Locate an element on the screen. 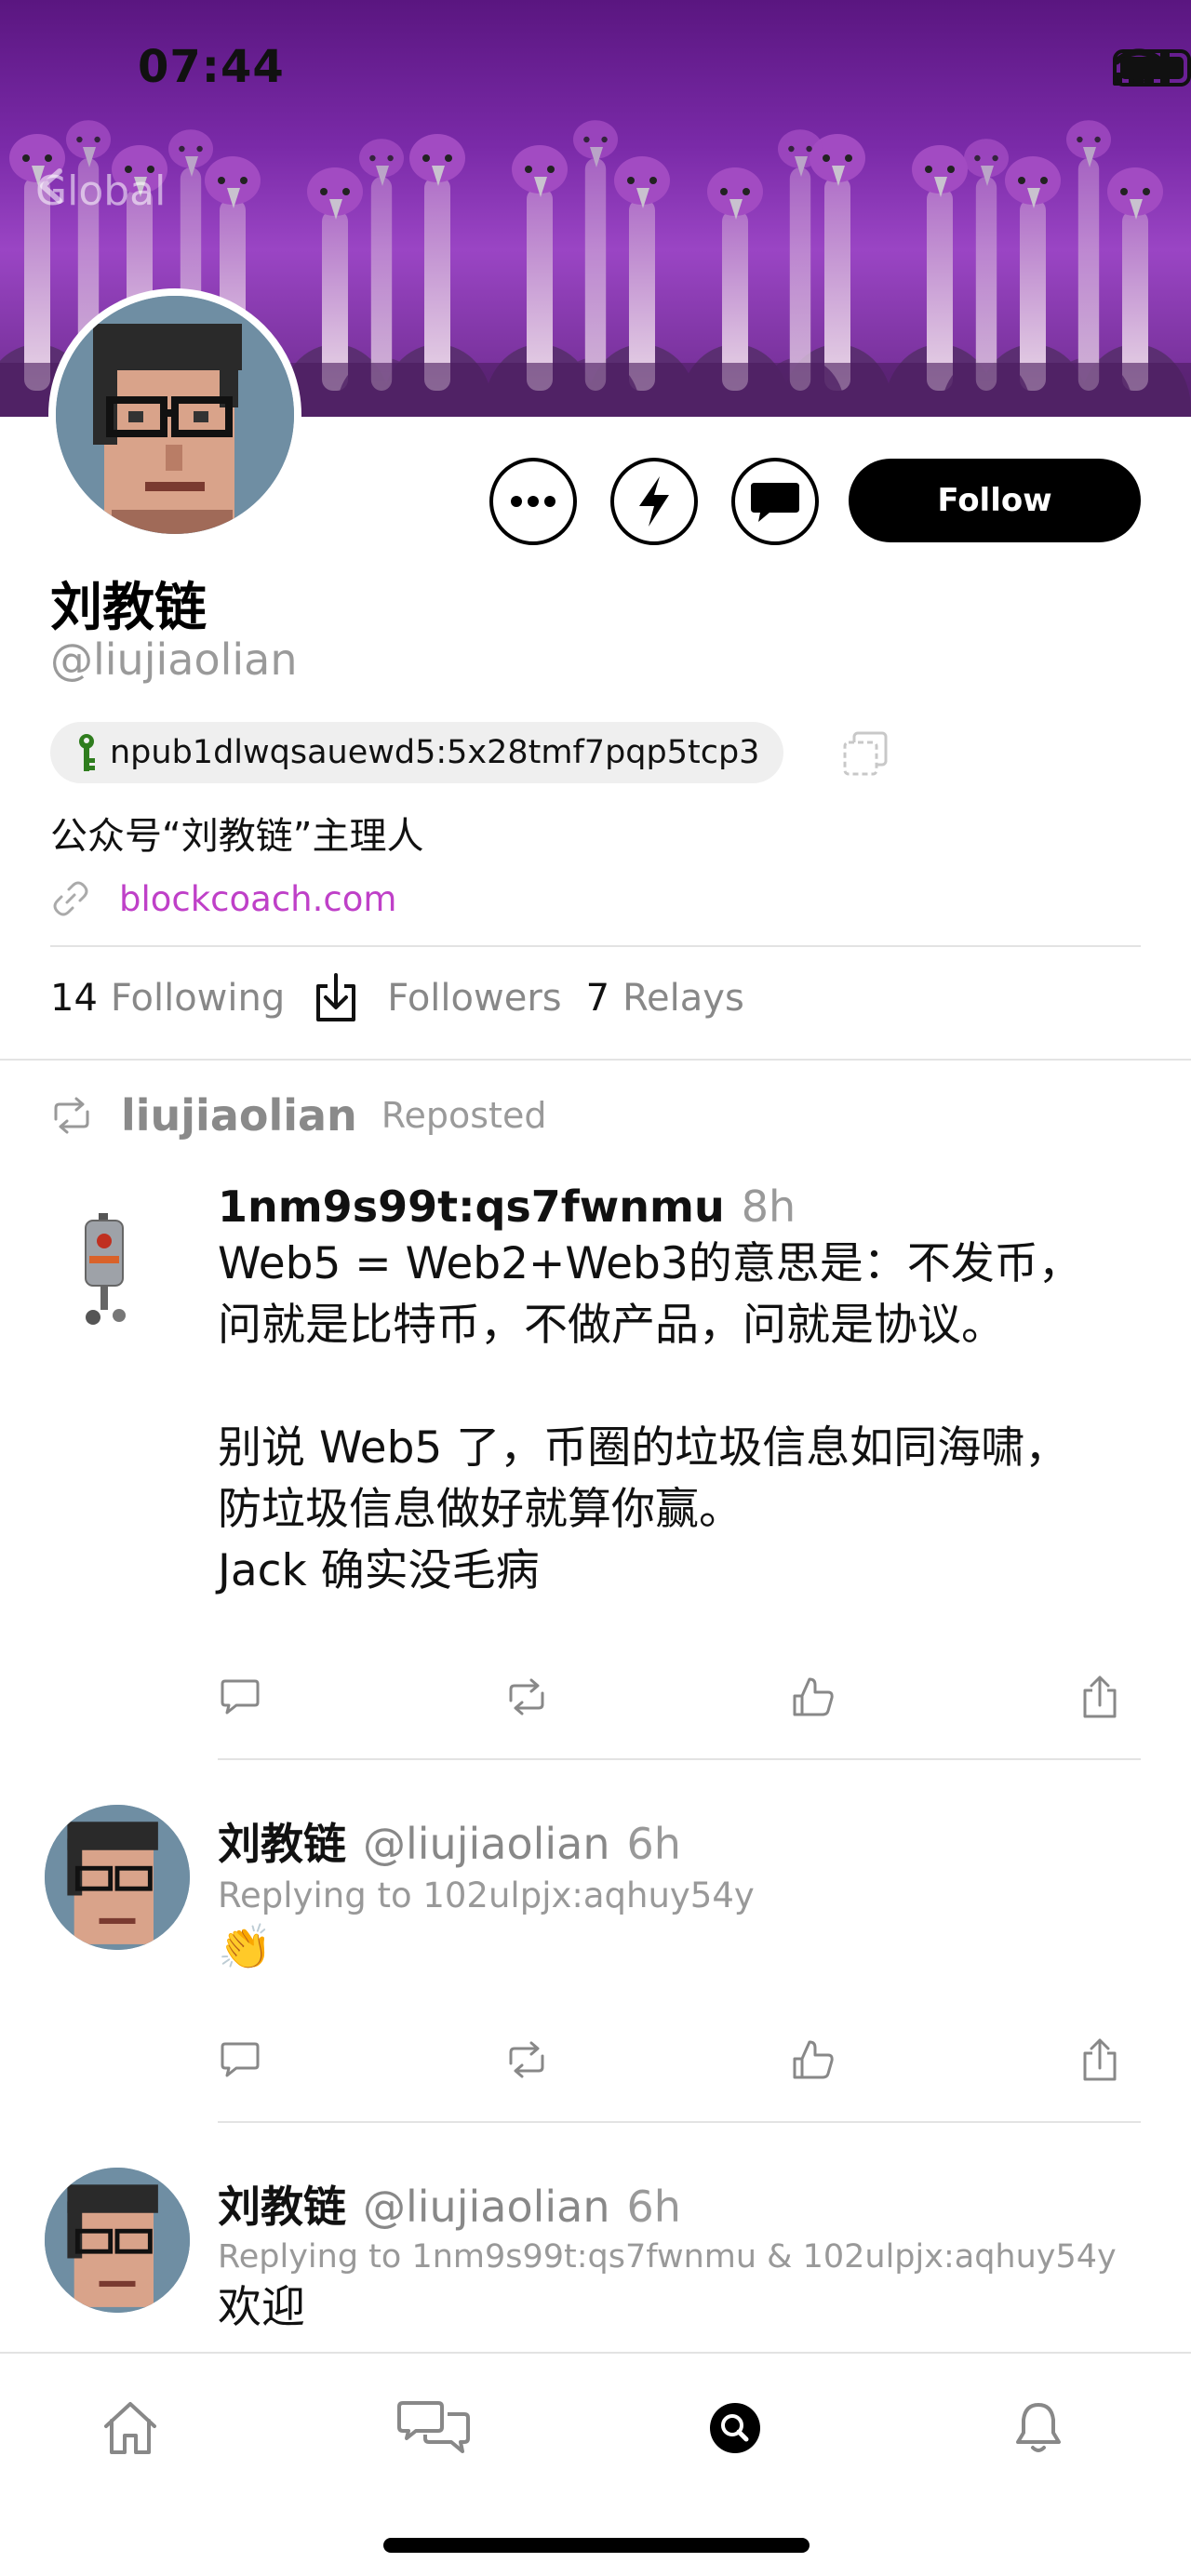  tab-notifications is located at coordinates (1038, 2428).